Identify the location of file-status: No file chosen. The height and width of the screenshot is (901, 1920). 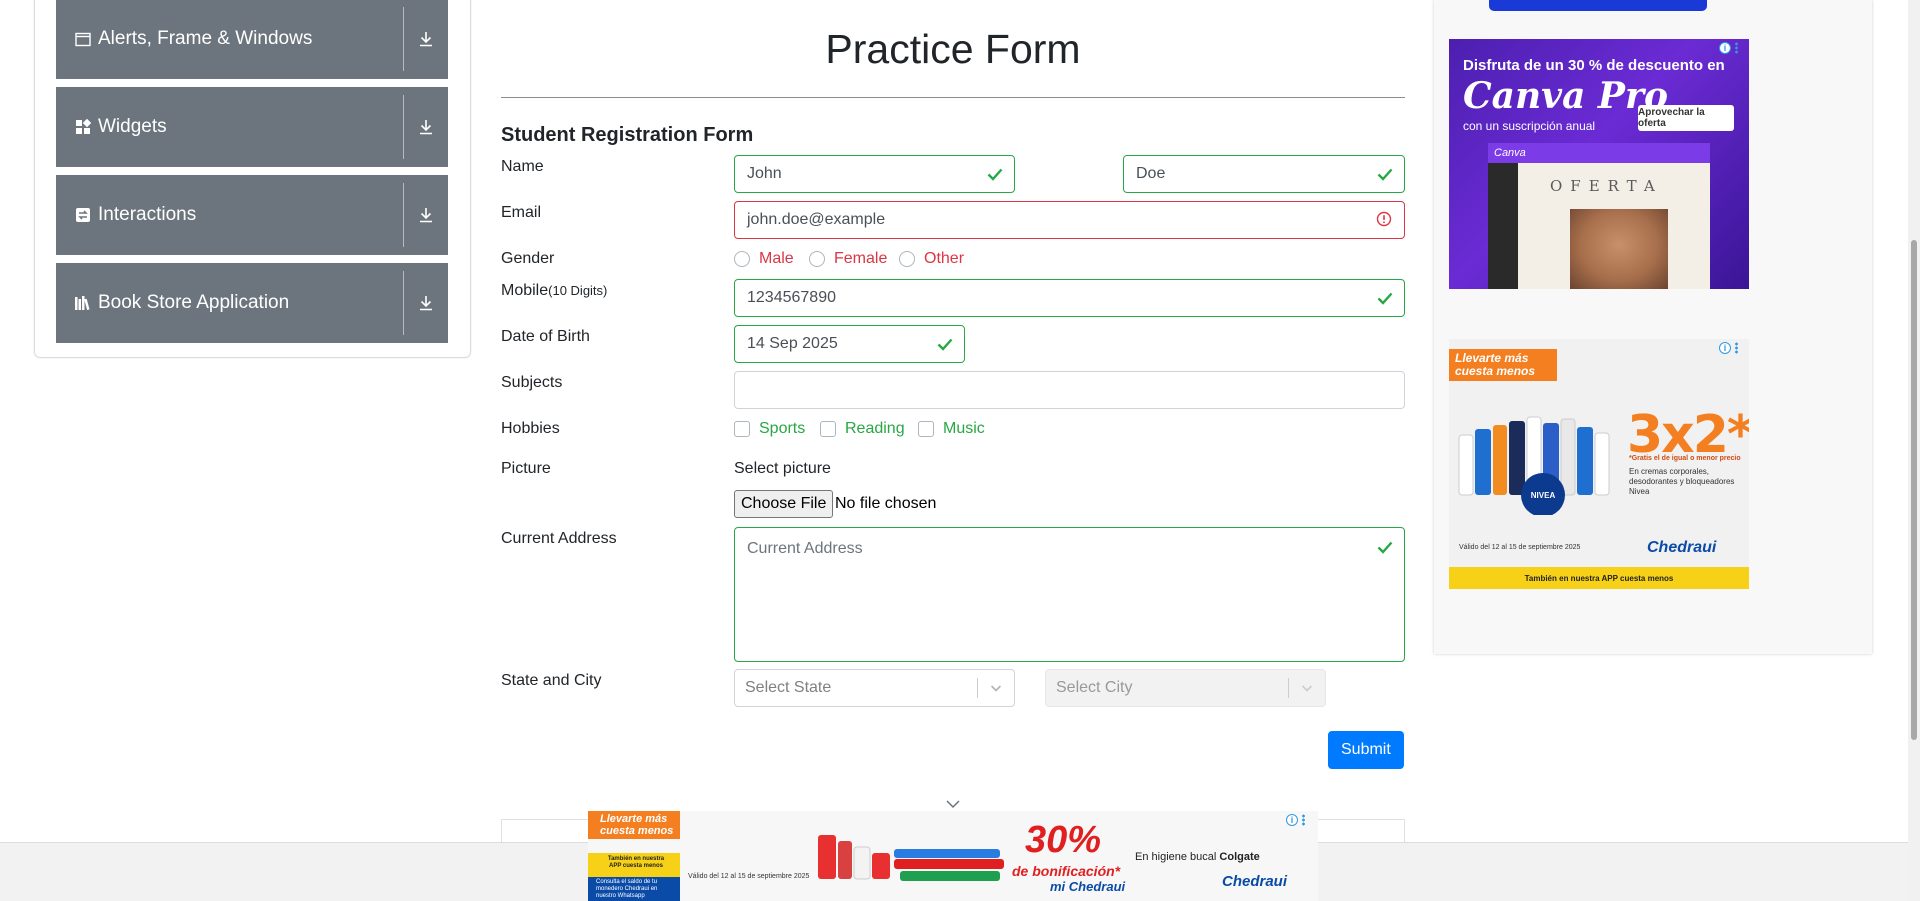
(886, 503).